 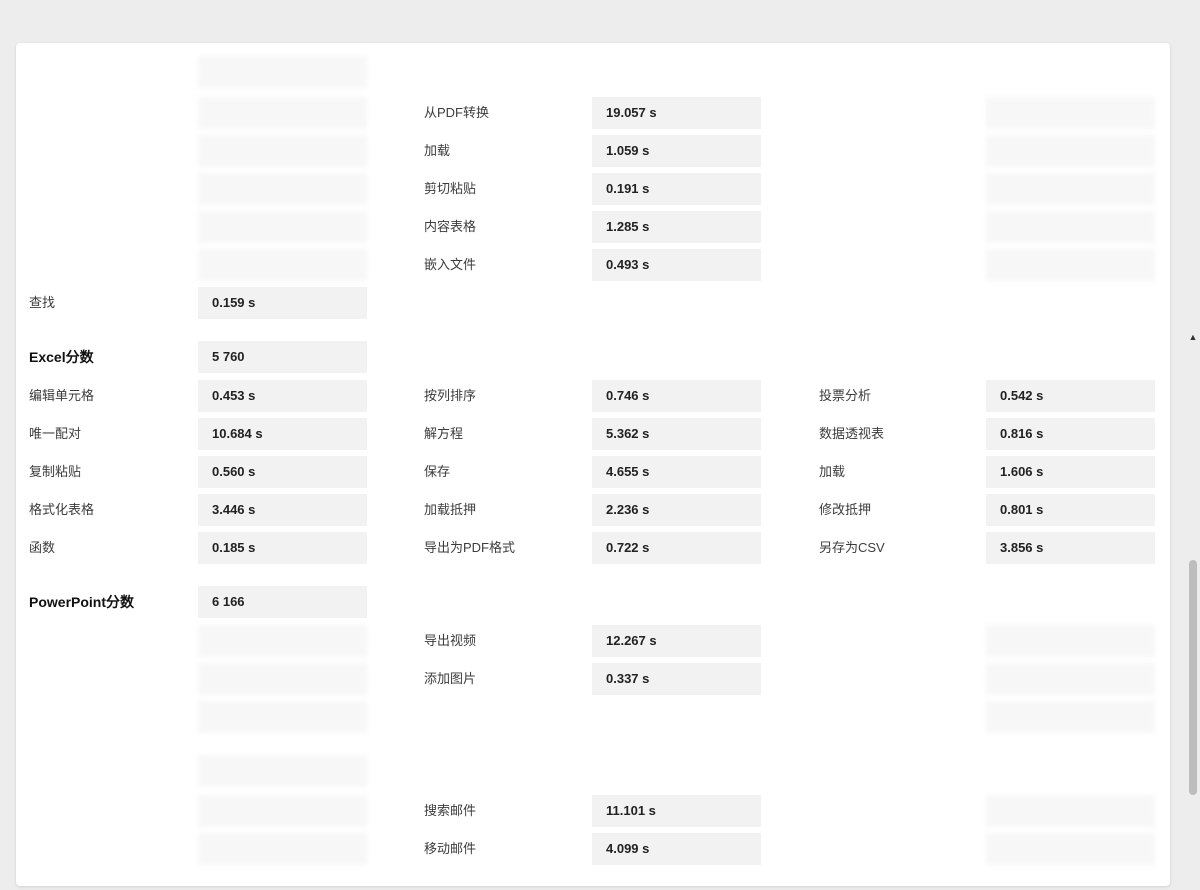 What do you see at coordinates (676, 151) in the screenshot?
I see `metric-value: 1.059 s` at bounding box center [676, 151].